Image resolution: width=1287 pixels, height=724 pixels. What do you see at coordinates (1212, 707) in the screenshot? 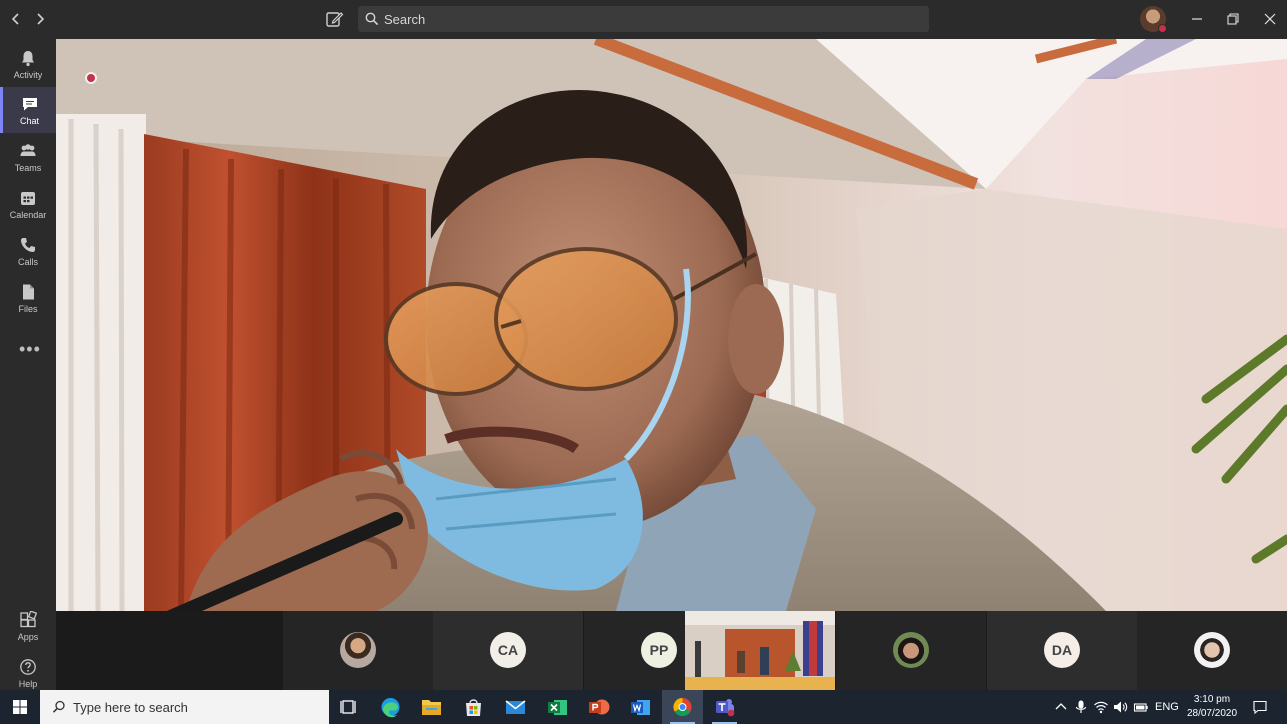
I see `taskbar-clock: 3:10 pm 28/07/2020` at bounding box center [1212, 707].